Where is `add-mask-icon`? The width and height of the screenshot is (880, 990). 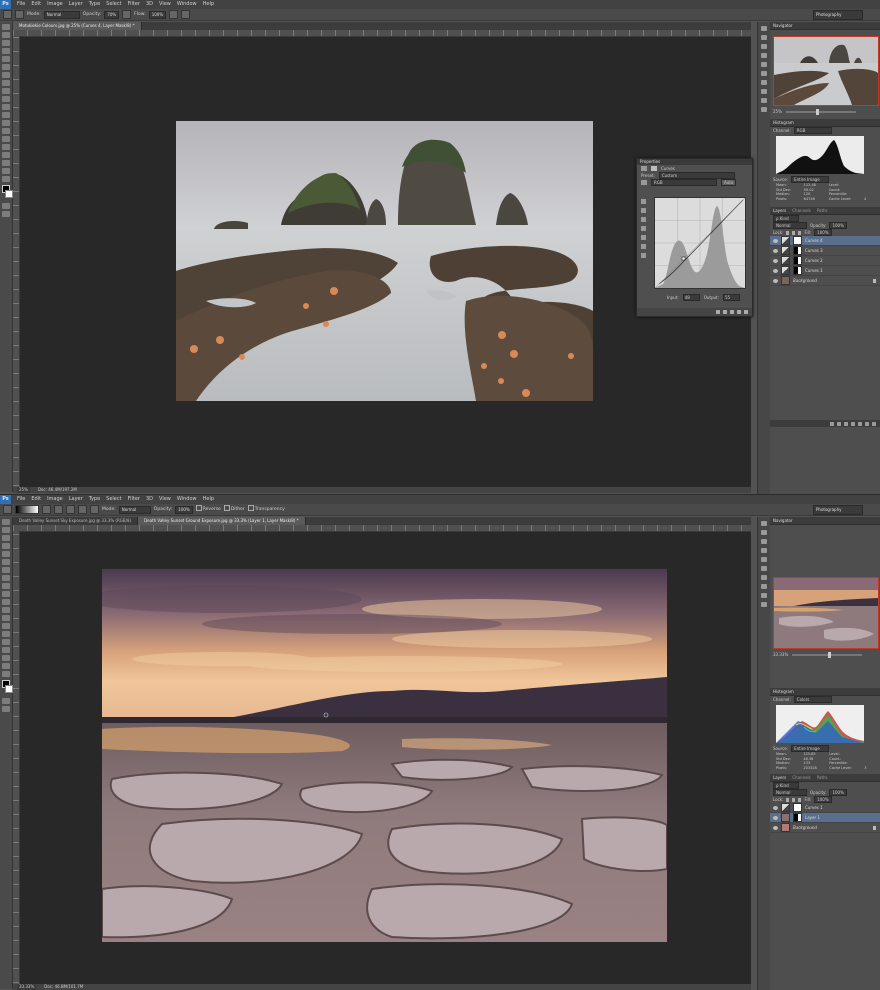 add-mask-icon is located at coordinates (846, 423).